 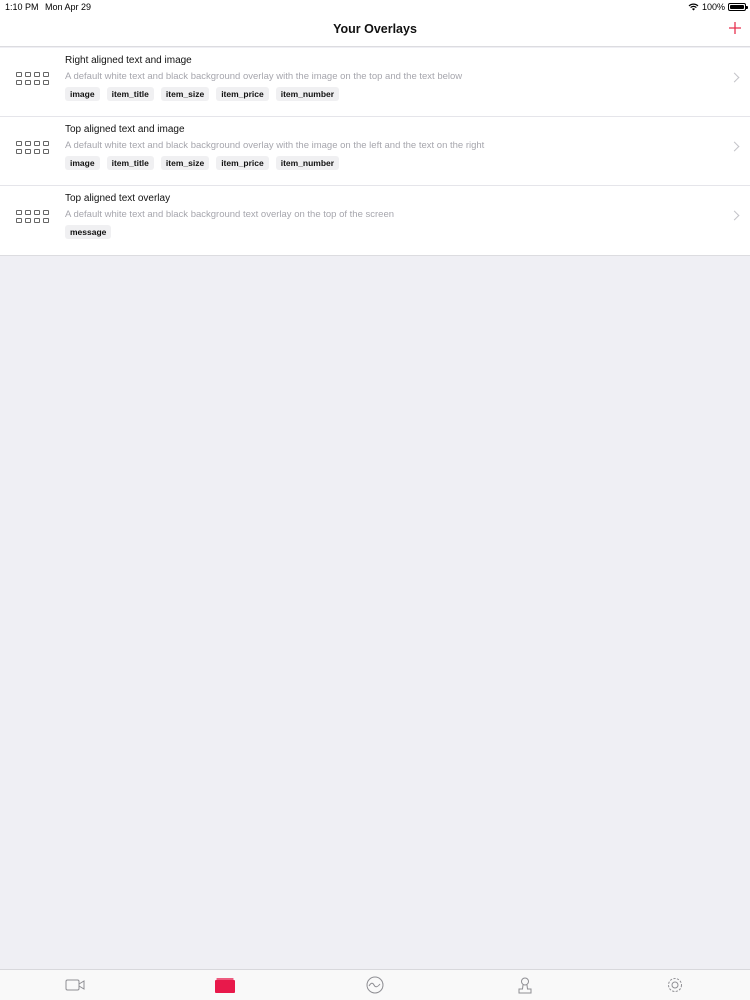 I want to click on overlay-title: Top aligned text and image, so click(x=125, y=129).